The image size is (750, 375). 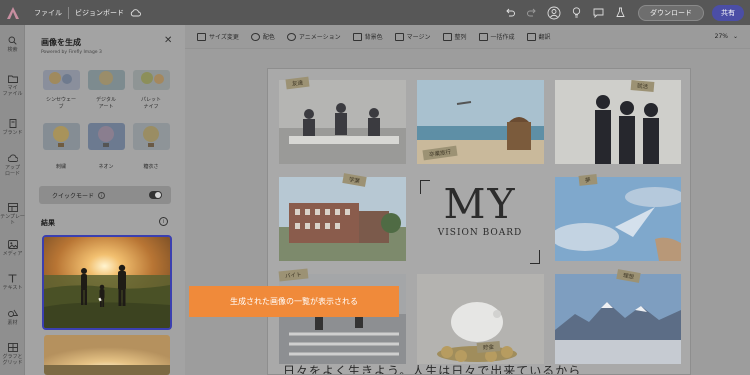 What do you see at coordinates (496, 36) in the screenshot?
I see `toolbar-bulk-create: 一括作成` at bounding box center [496, 36].